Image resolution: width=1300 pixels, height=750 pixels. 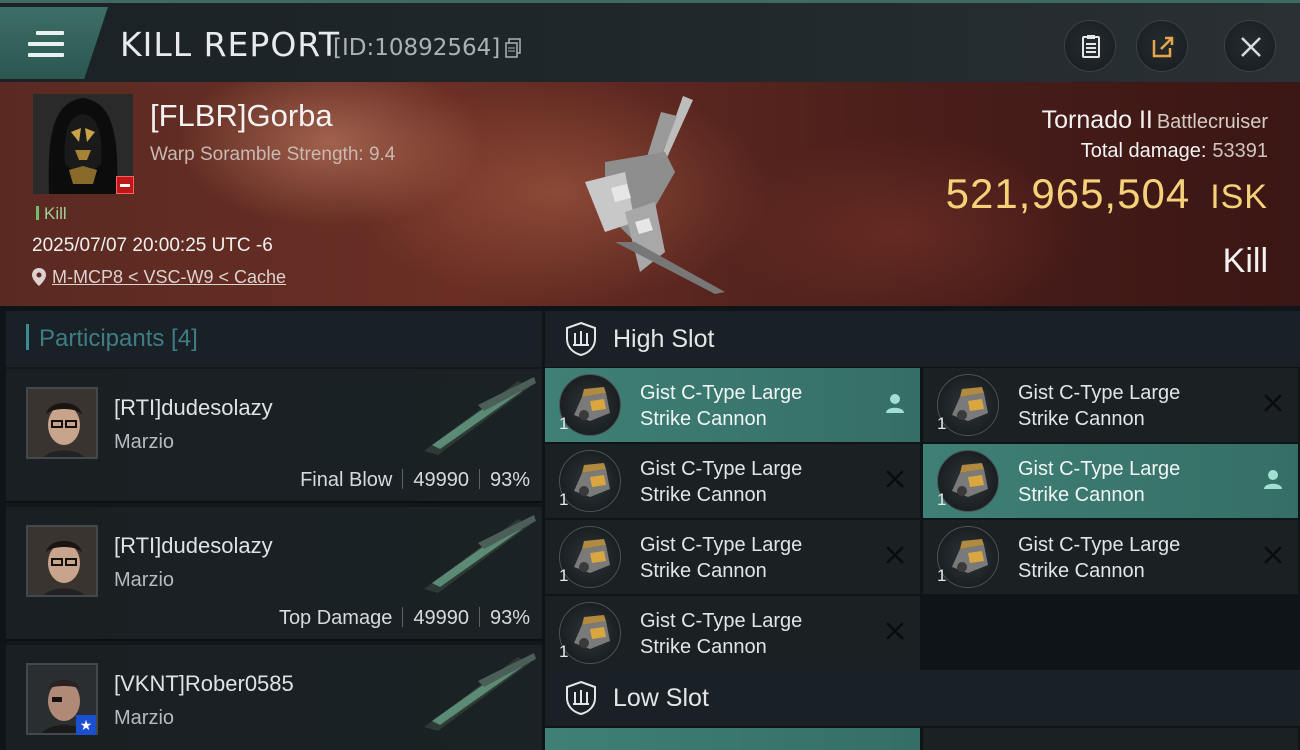 I want to click on clipboard-button, so click(x=1090, y=46).